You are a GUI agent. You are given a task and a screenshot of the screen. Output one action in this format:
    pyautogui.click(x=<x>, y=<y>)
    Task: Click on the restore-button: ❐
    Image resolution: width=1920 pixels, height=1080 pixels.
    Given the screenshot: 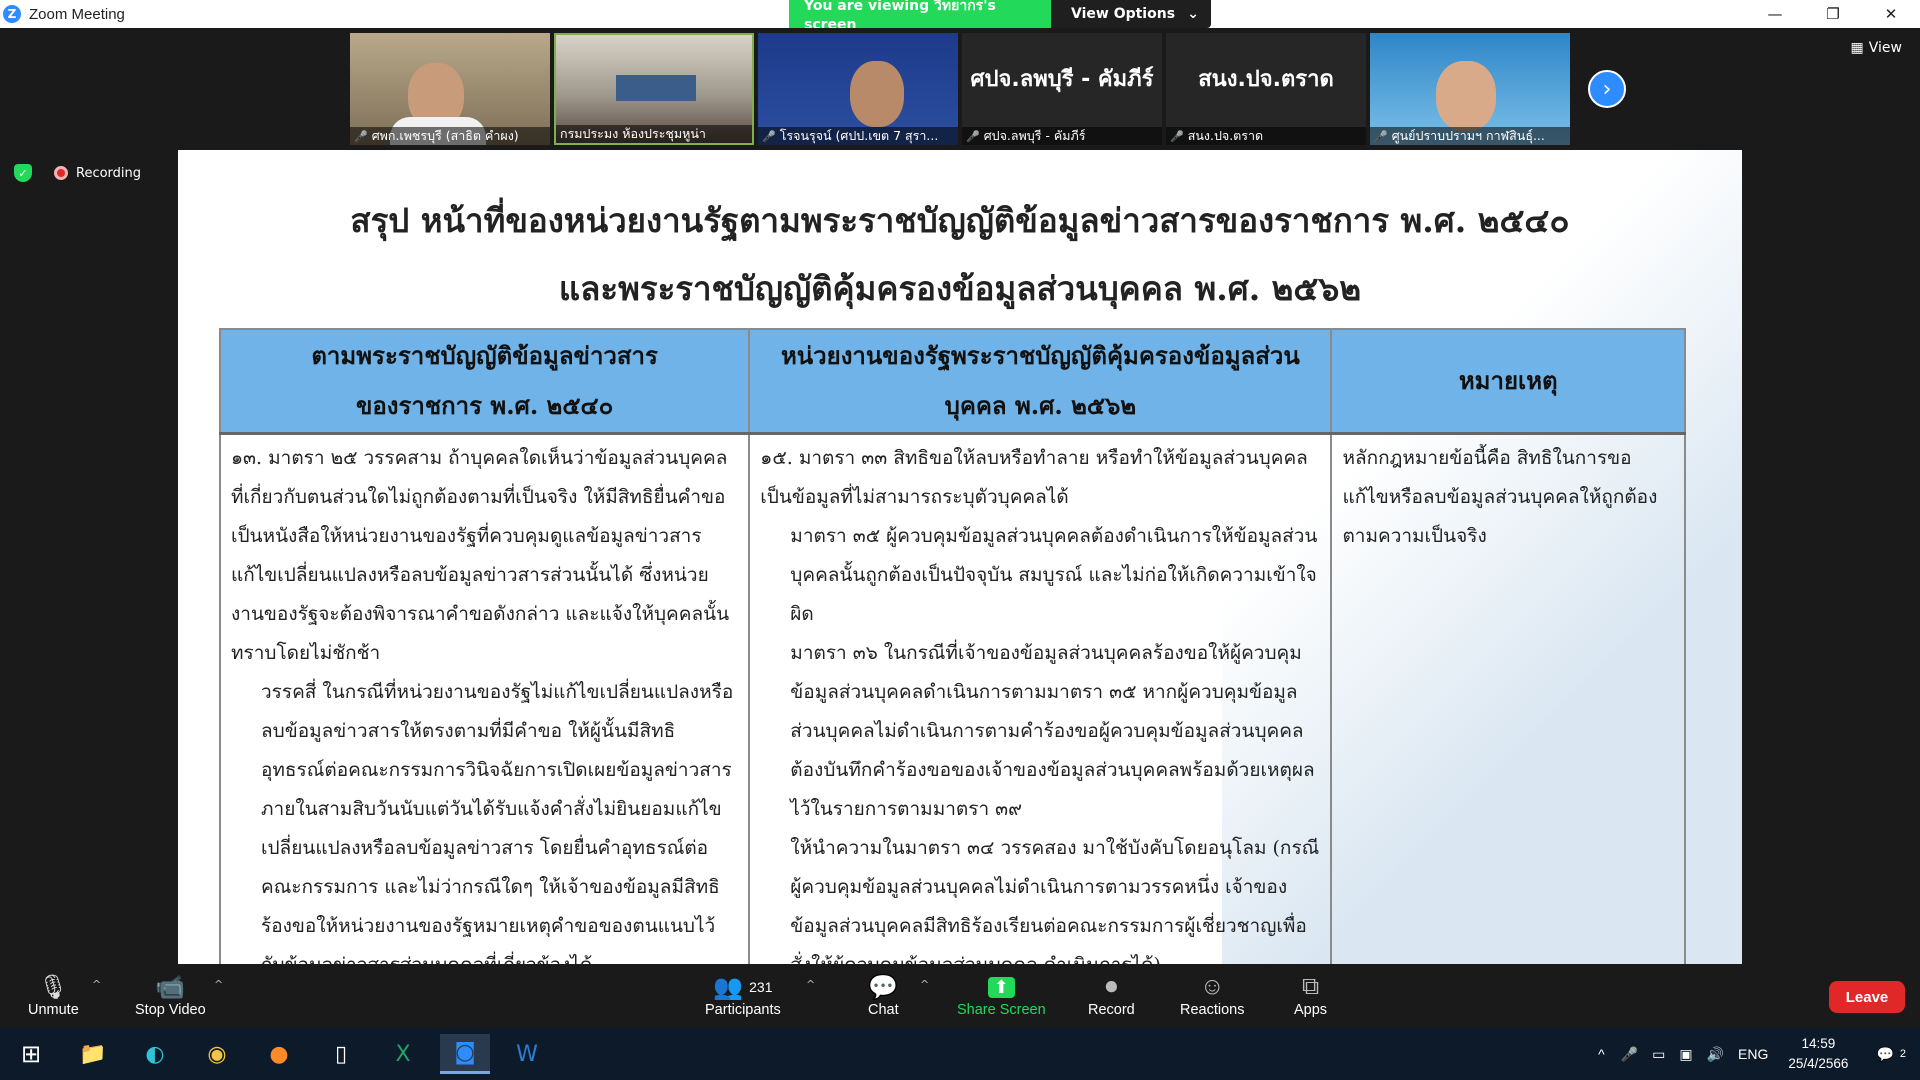 What is the action you would take?
    pyautogui.click(x=1833, y=14)
    